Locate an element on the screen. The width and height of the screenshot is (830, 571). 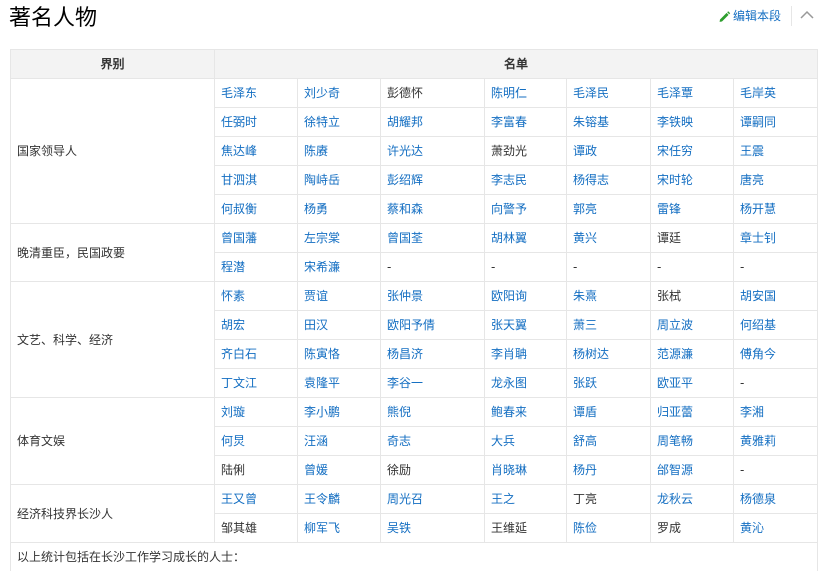
person-link: 甘泗淇 is located at coordinates (239, 180).